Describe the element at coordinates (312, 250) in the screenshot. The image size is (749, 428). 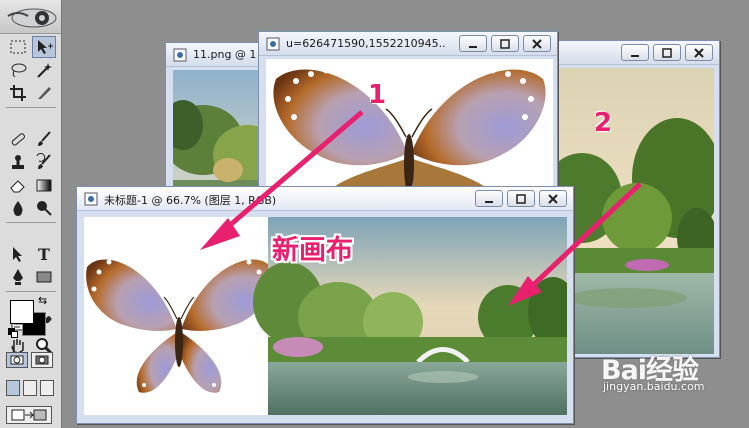
I see `new-canvas-label: 新画布` at that location.